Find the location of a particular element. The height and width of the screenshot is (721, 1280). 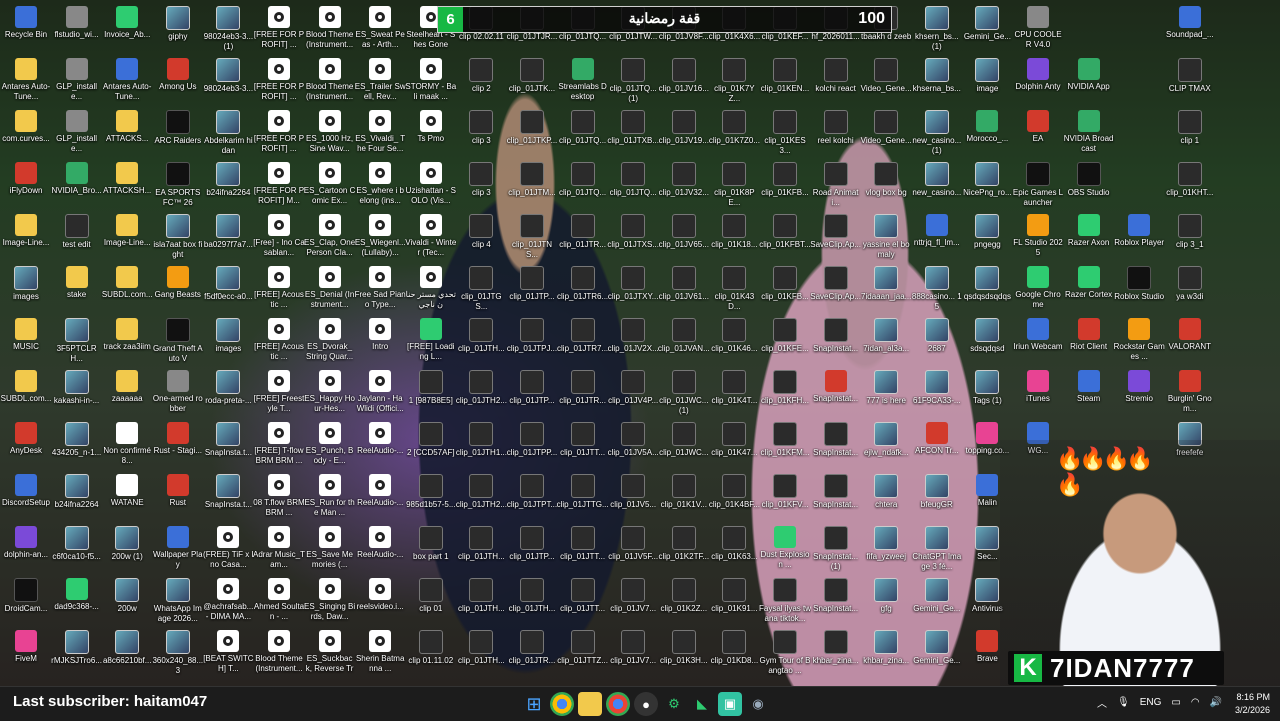

desktop-icon: Razer Axon is located at coordinates (1089, 236).